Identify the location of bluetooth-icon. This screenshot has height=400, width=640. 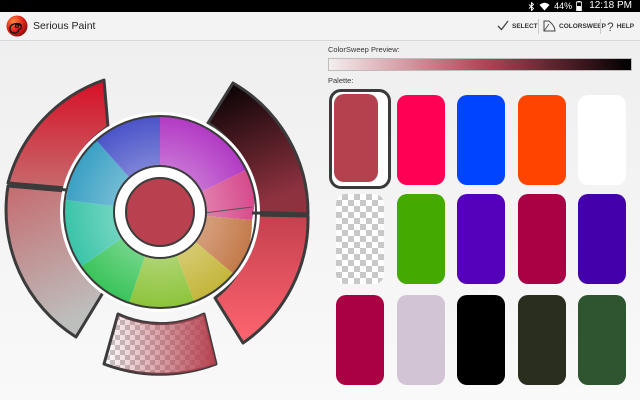
(531, 6).